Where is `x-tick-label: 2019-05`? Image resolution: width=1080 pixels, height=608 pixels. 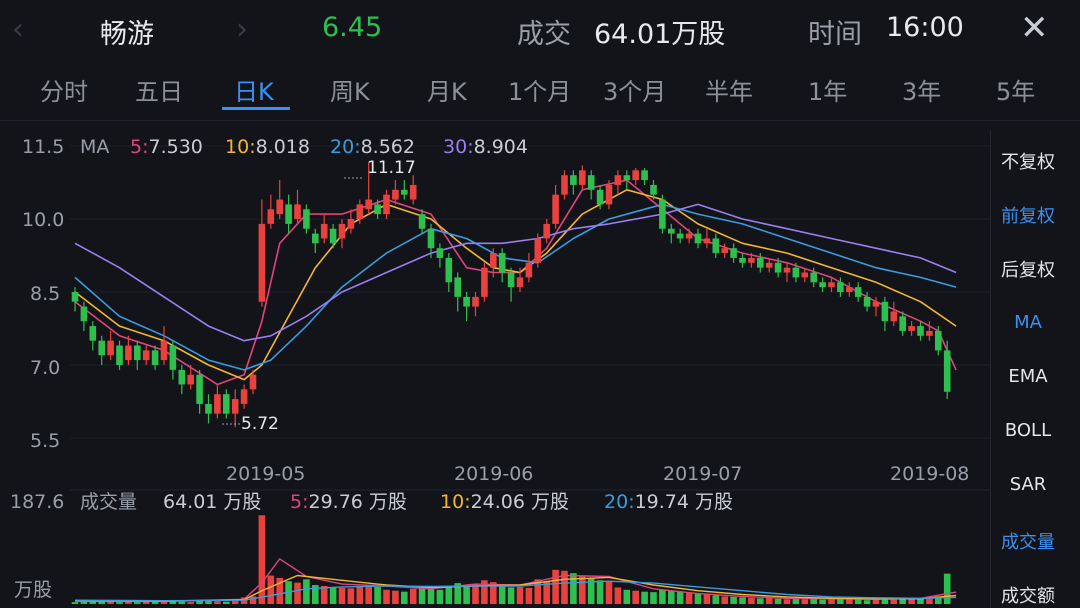 x-tick-label: 2019-05 is located at coordinates (265, 474).